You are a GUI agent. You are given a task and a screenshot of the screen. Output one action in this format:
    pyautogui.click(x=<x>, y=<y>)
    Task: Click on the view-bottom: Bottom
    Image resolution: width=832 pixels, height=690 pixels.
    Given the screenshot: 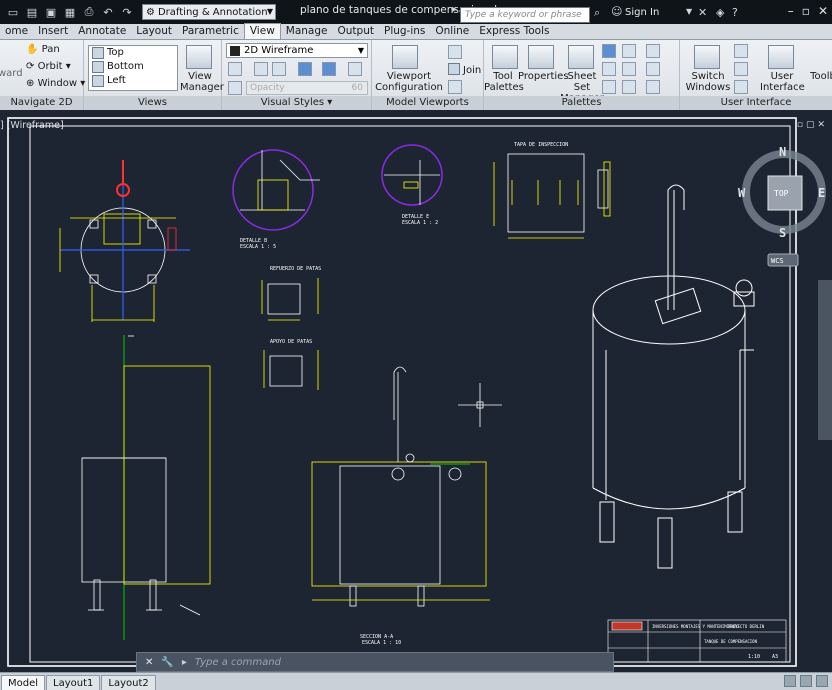 What is the action you would take?
    pyautogui.click(x=133, y=67)
    